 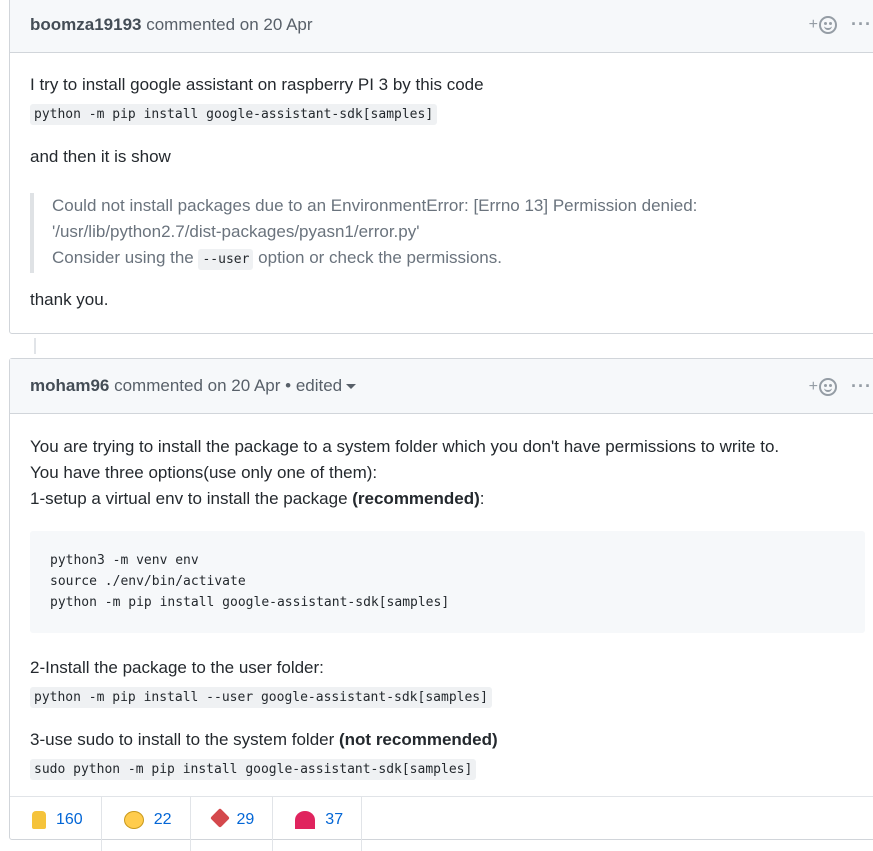 I want to click on reaction-count: 160, so click(x=69, y=819).